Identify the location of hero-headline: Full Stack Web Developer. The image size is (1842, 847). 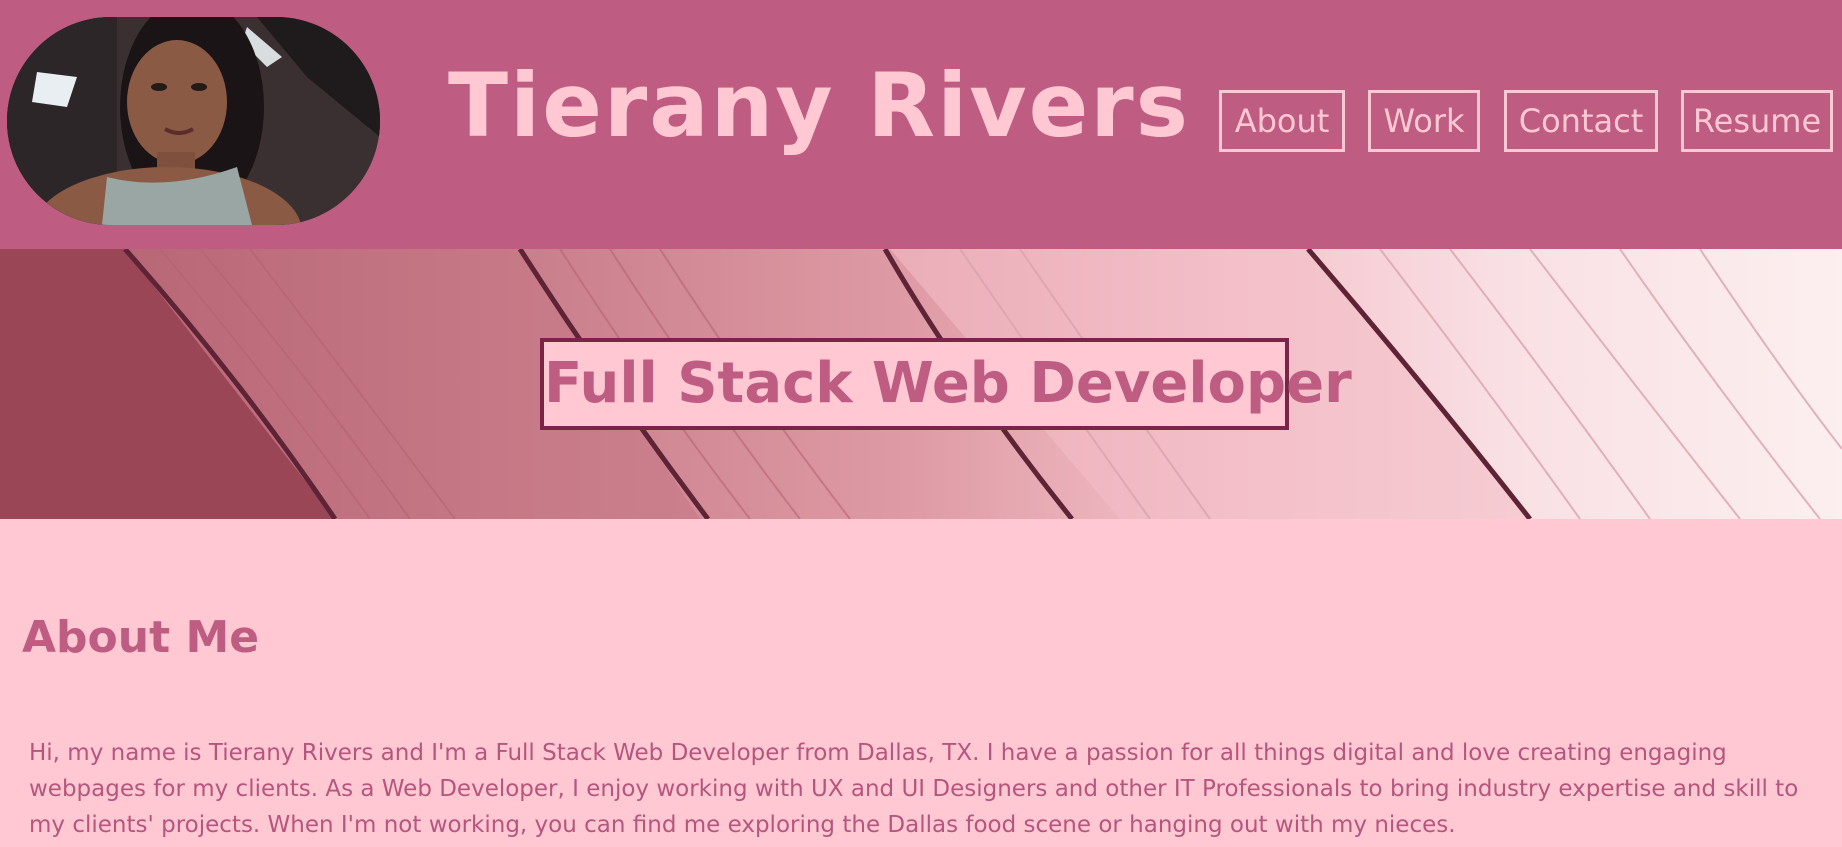
(946, 384).